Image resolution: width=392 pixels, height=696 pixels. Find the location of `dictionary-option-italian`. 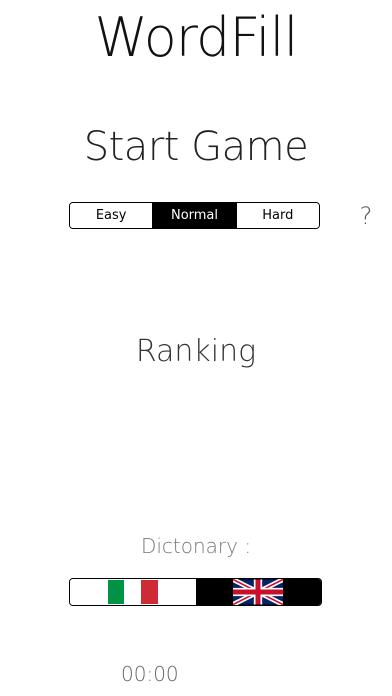

dictionary-option-italian is located at coordinates (133, 592).